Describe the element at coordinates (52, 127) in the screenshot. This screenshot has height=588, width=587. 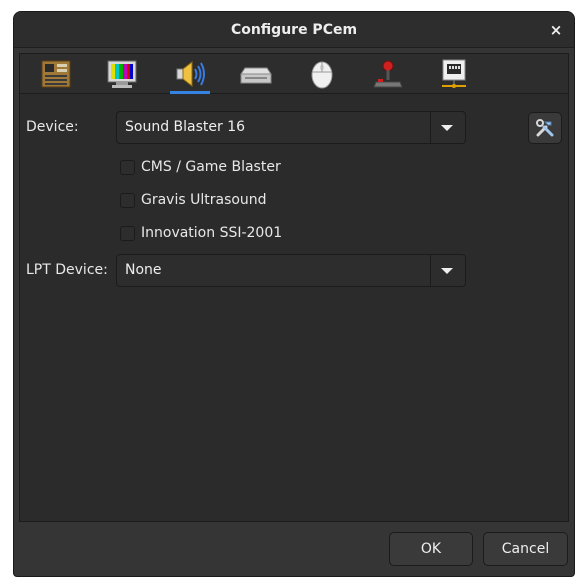
I see `device-label: Device:` at that location.